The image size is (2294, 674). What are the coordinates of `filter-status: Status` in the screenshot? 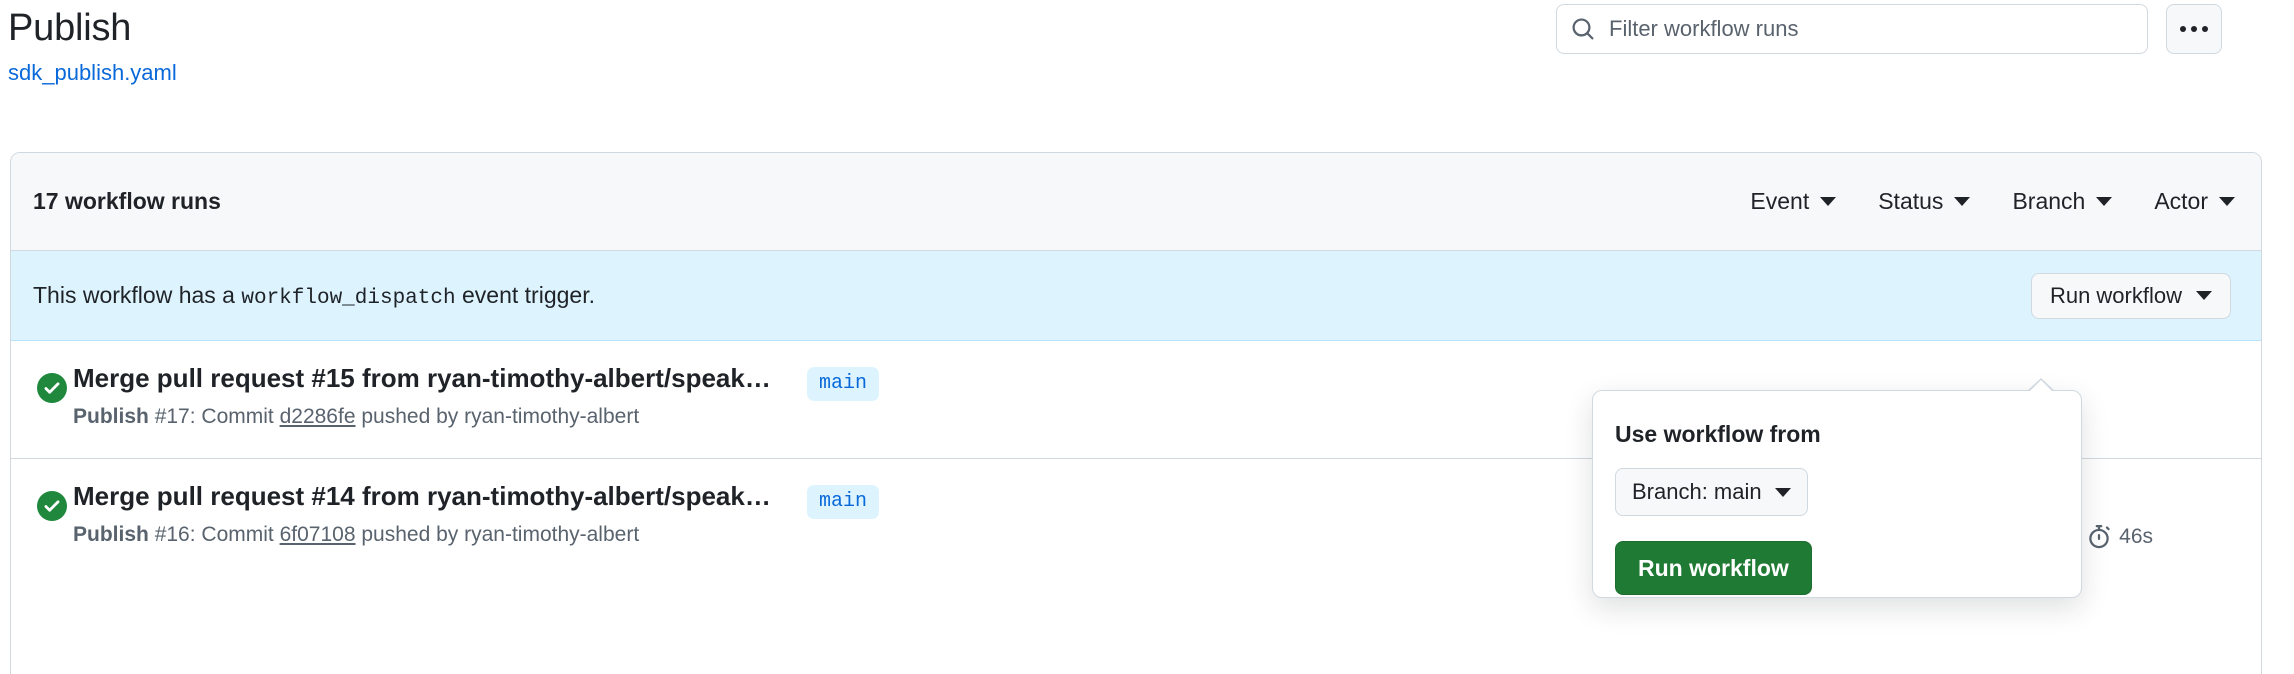 It's located at (1924, 201).